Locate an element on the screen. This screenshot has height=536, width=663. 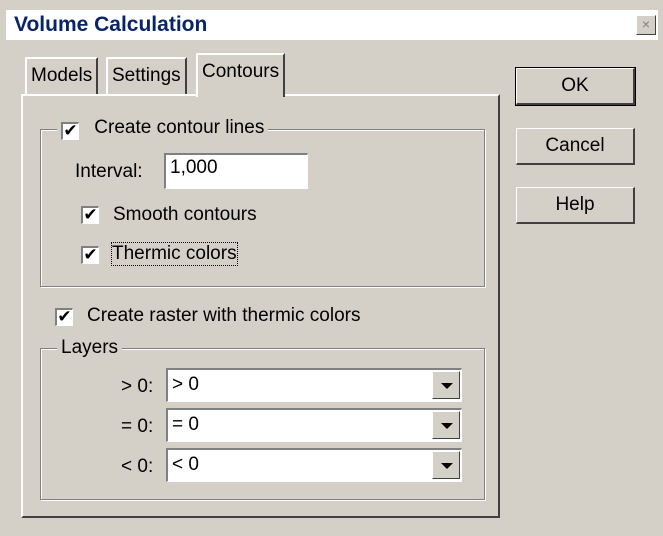
layers-legend: Layers is located at coordinates (90, 348).